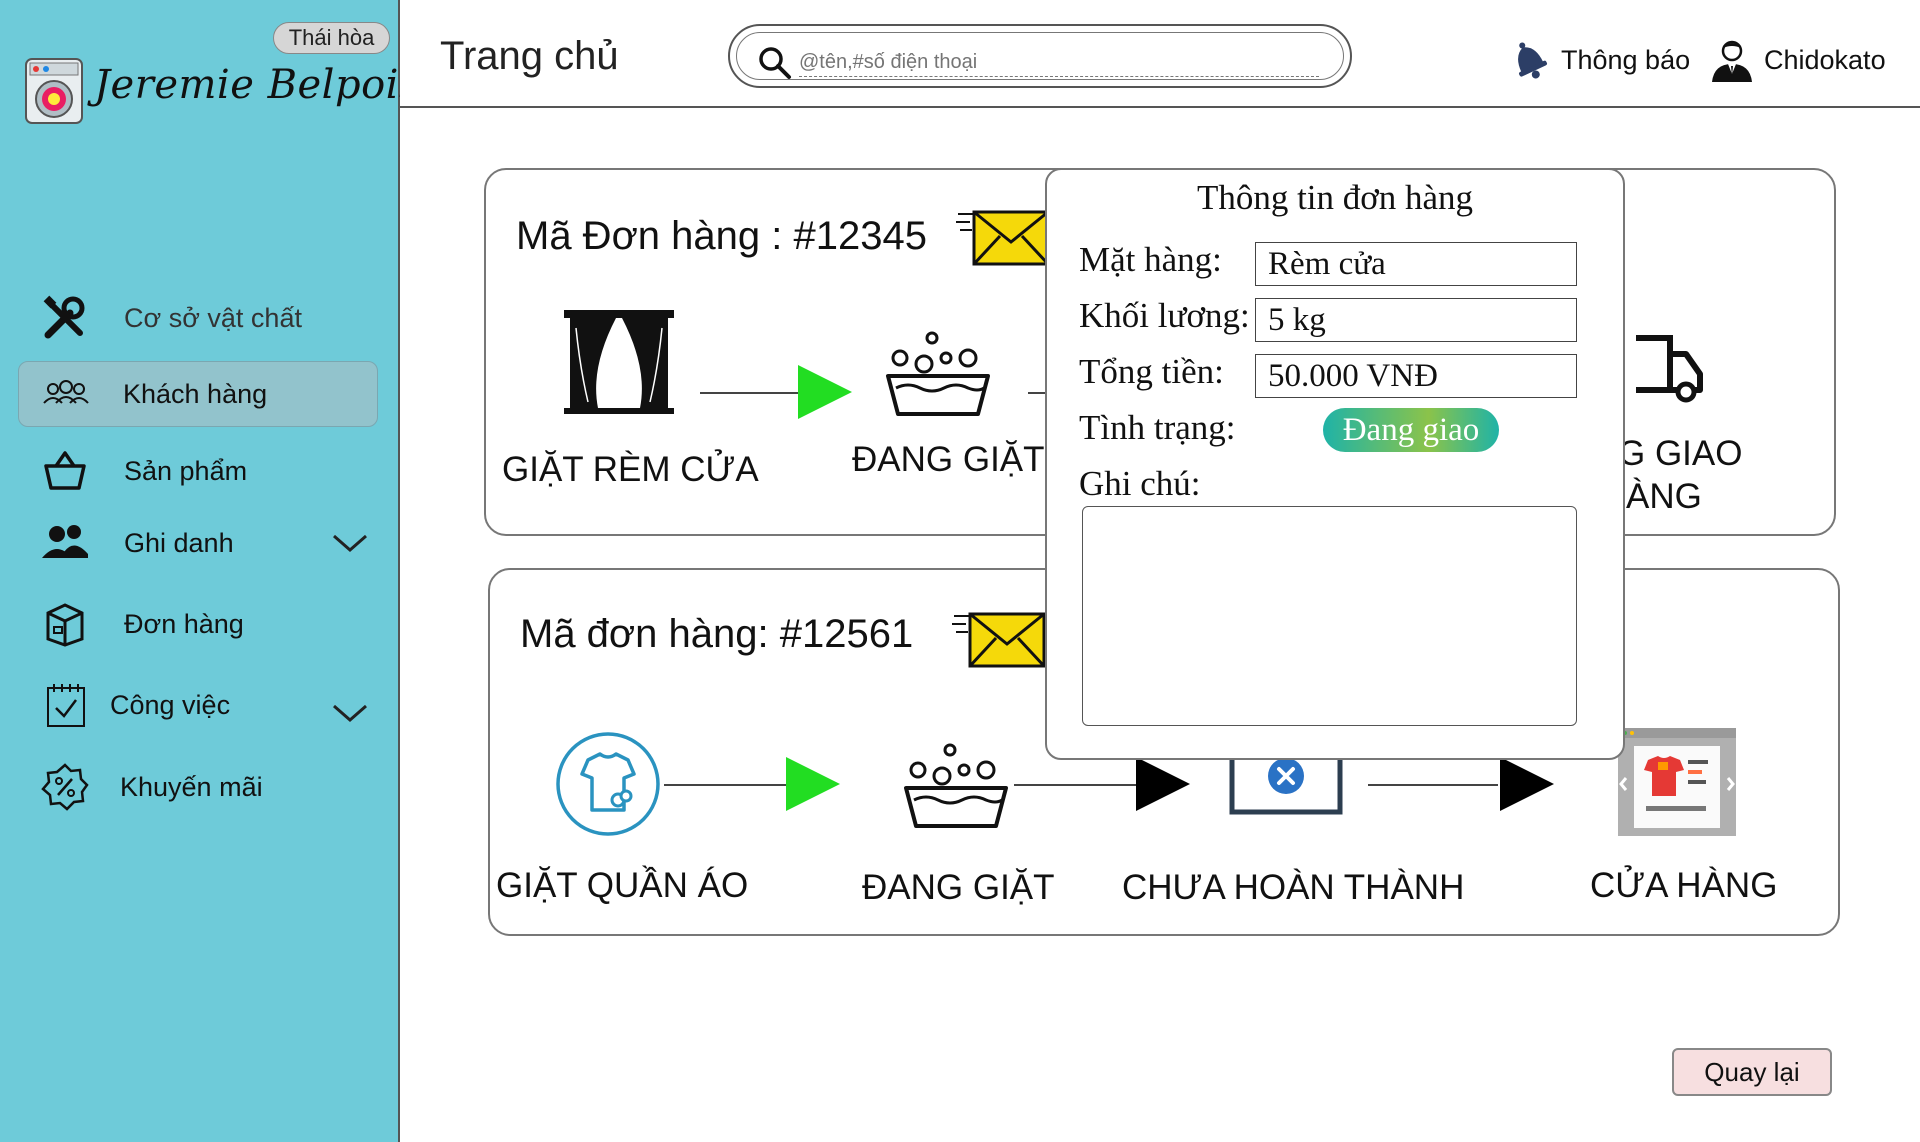 The width and height of the screenshot is (1920, 1142). I want to click on discount-icon, so click(65, 787).